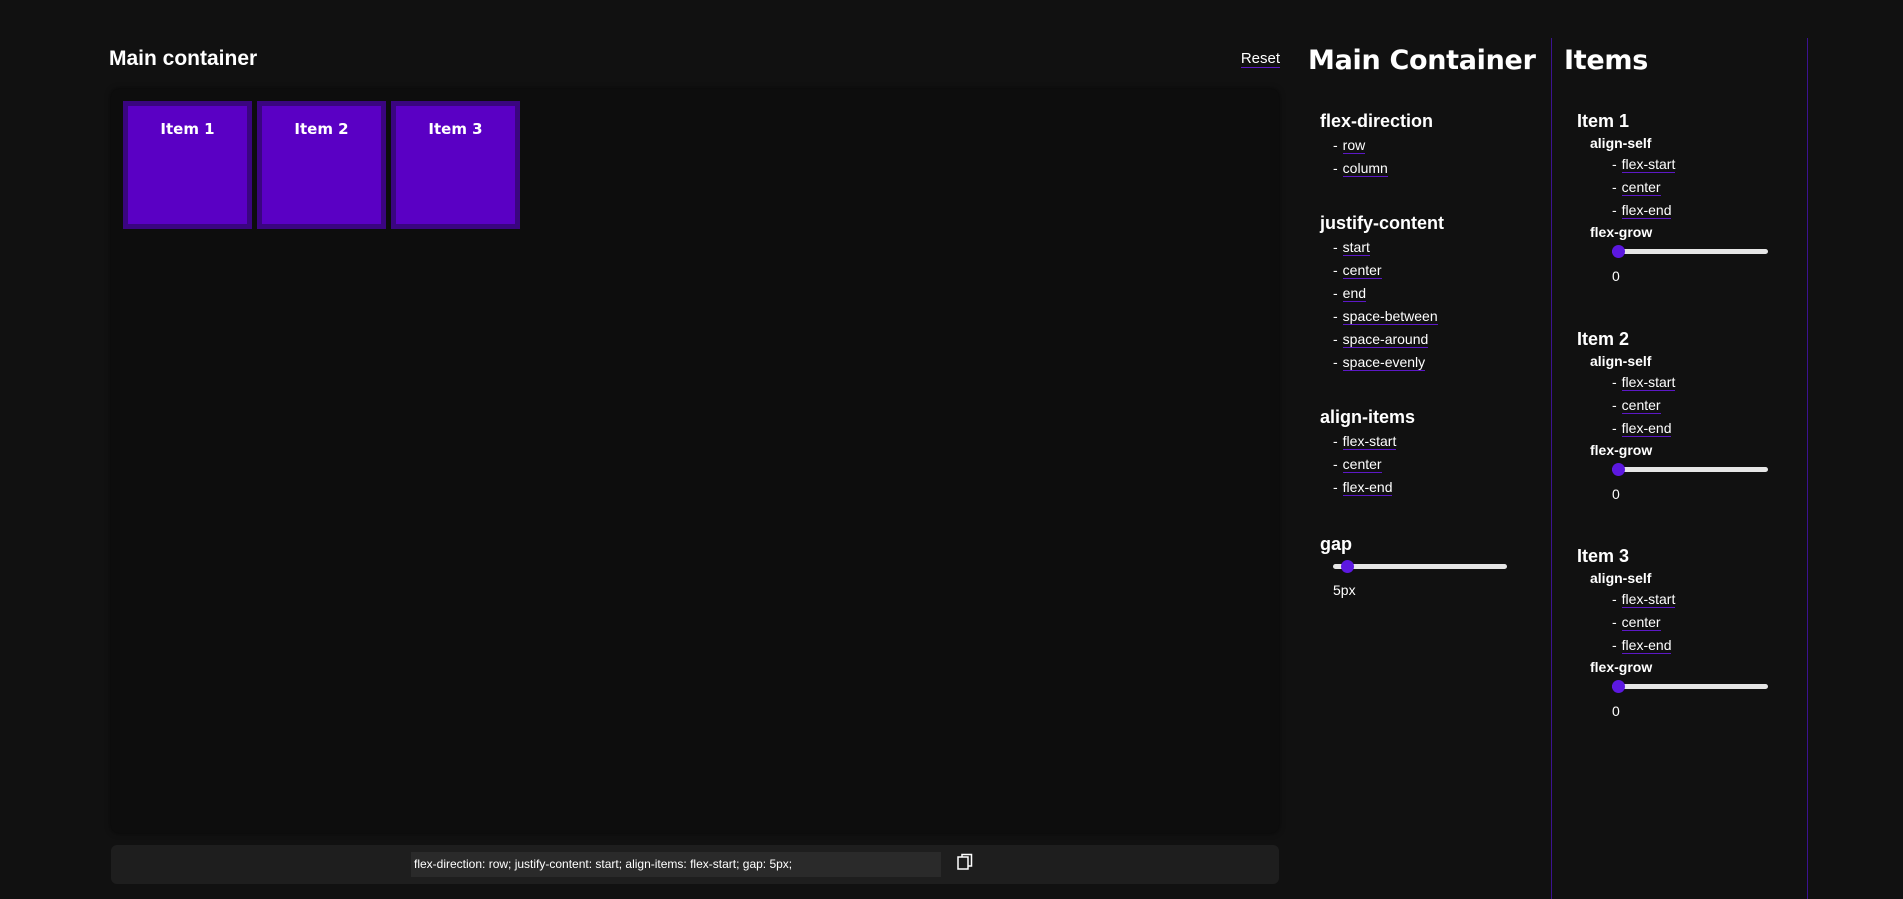 The width and height of the screenshot is (1903, 899). What do you see at coordinates (1260, 59) in the screenshot?
I see `reset-link: Reset` at bounding box center [1260, 59].